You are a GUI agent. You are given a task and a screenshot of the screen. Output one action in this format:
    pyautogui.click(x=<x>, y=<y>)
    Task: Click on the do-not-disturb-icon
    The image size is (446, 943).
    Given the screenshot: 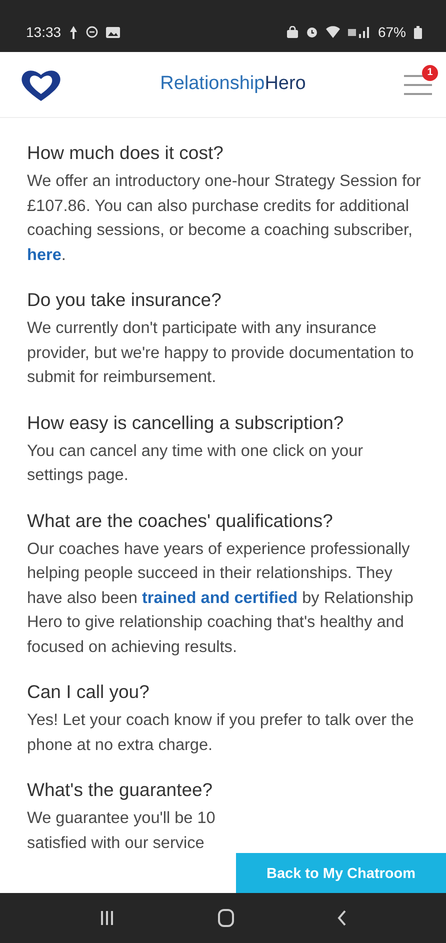 What is the action you would take?
    pyautogui.click(x=92, y=32)
    